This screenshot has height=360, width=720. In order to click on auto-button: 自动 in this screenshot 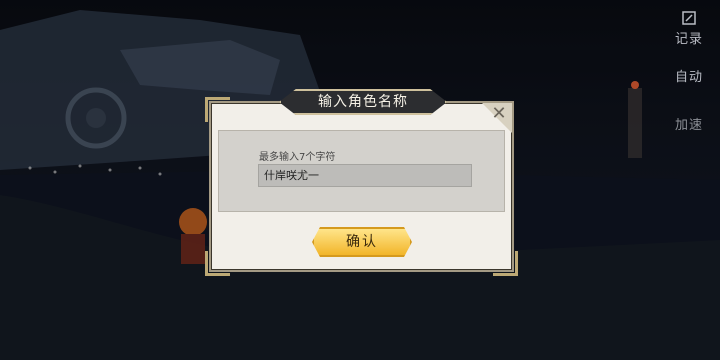, I will do `click(689, 75)`.